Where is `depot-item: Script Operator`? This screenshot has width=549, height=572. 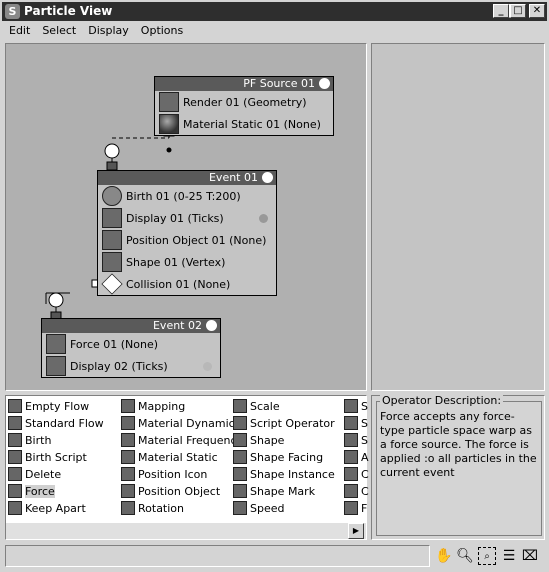 depot-item: Script Operator is located at coordinates (284, 423).